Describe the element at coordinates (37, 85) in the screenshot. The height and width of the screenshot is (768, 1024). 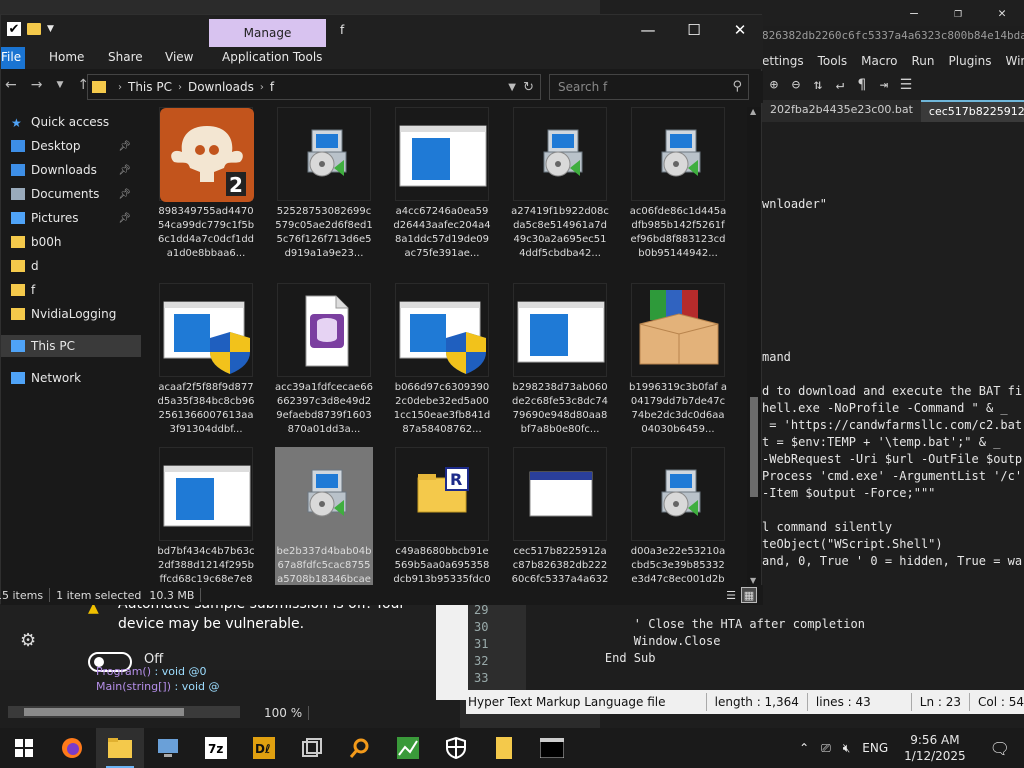
I see `forward-icon: →` at that location.